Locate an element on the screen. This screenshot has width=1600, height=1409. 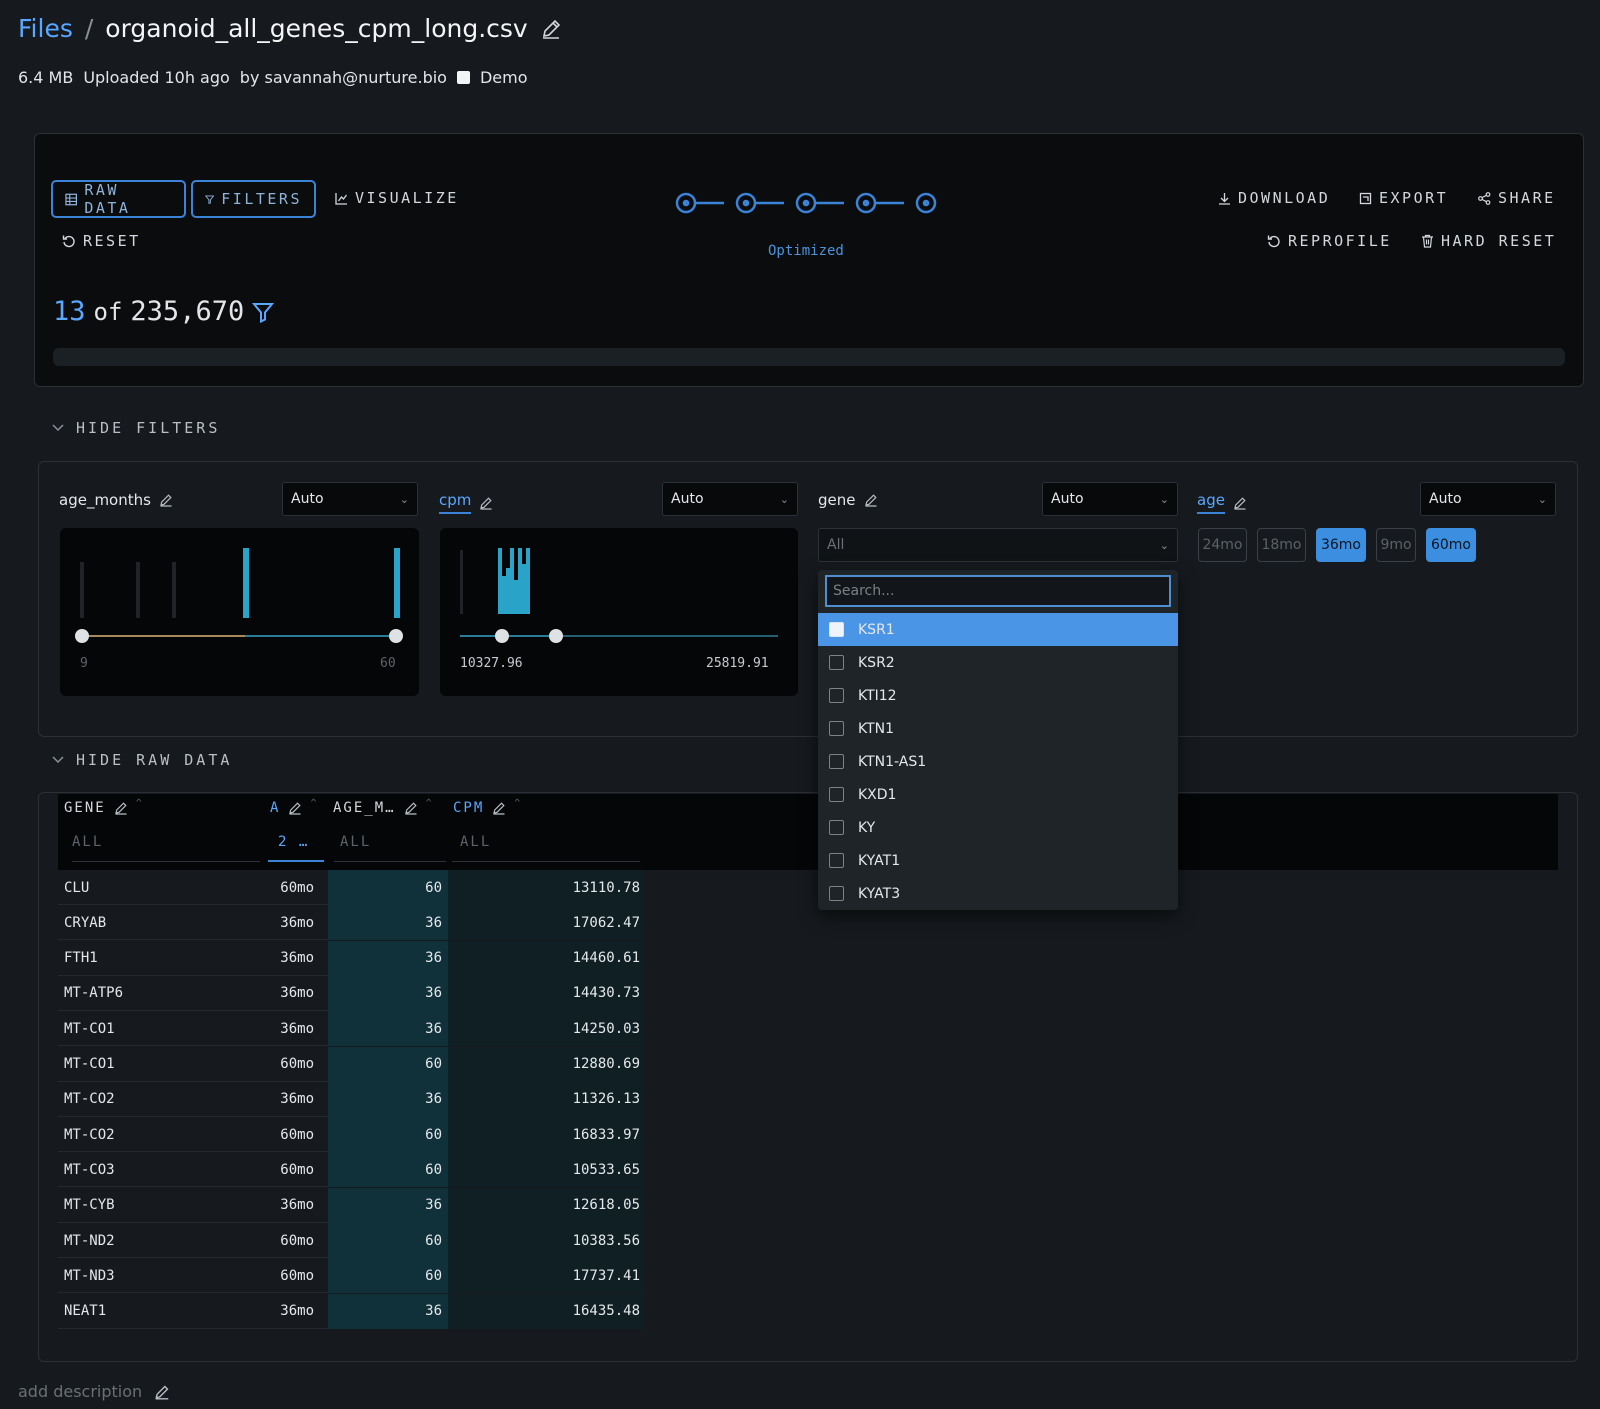
table-row: MT-CO1 60 12880.69 60mo is located at coordinates (351, 1064).